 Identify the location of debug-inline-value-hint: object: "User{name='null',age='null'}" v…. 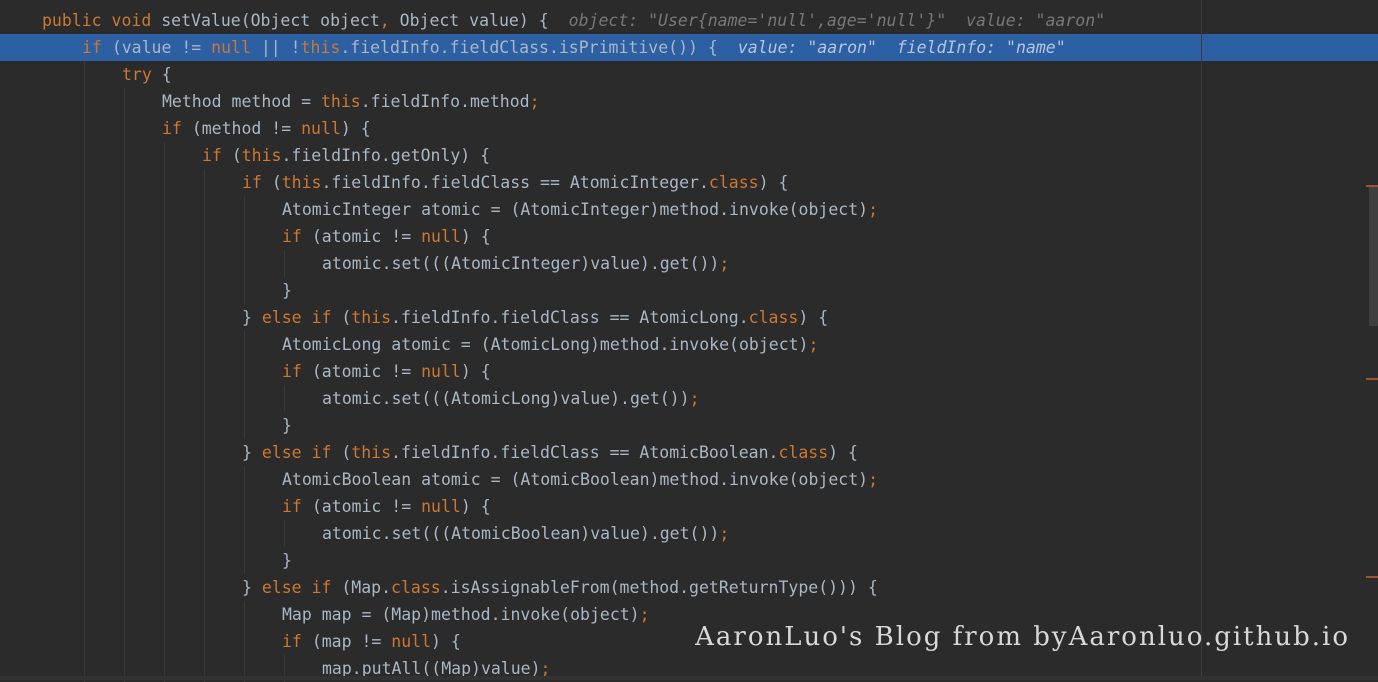
(837, 20).